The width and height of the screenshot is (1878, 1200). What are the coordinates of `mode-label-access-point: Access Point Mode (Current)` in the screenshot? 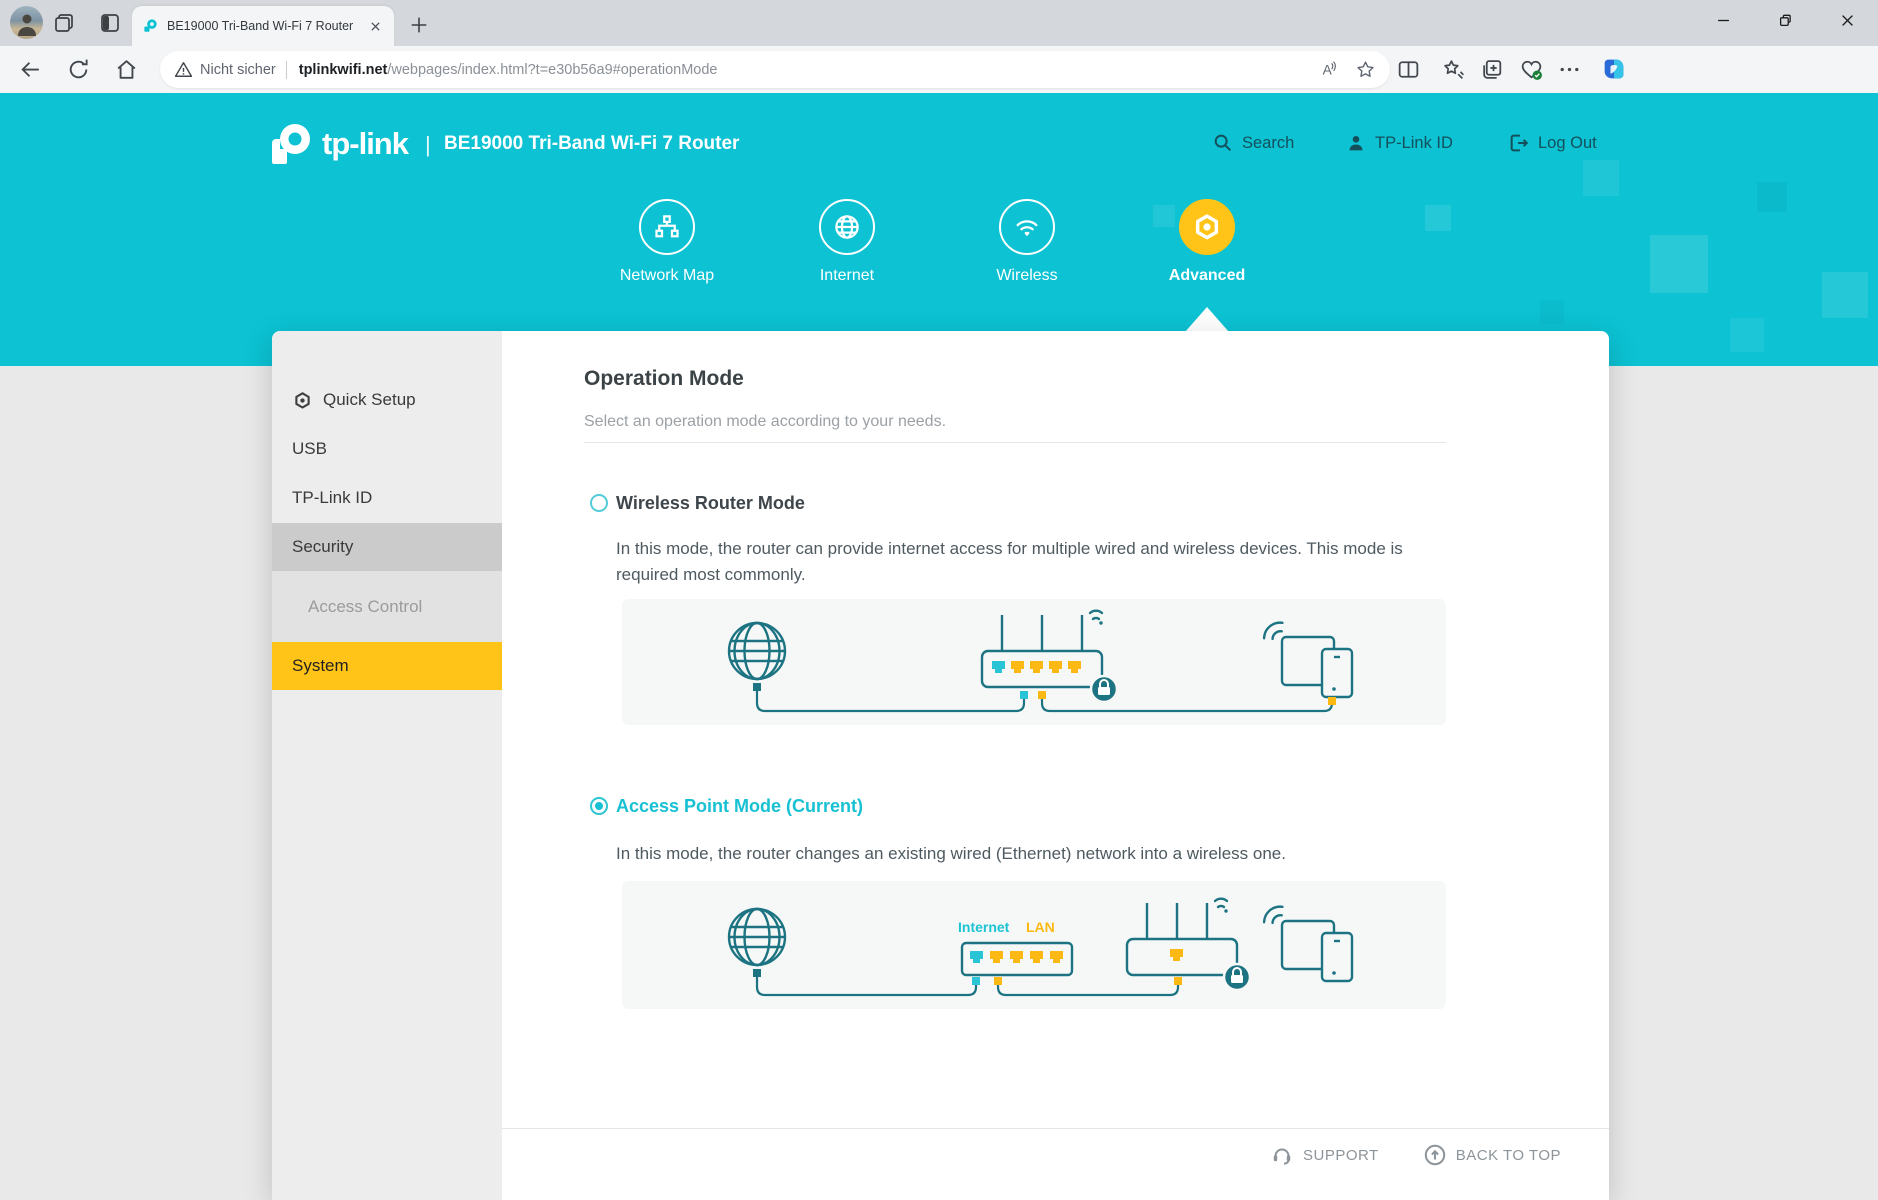 It's located at (739, 806).